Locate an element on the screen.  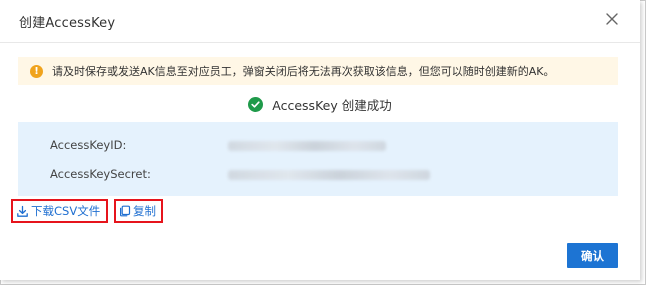
check-circle-icon is located at coordinates (256, 104).